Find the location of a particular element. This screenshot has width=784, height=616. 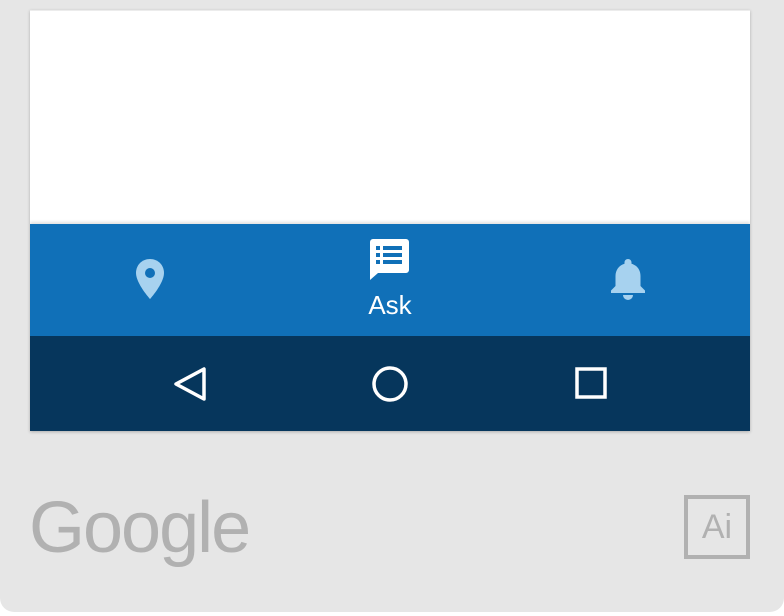

triangle-back-icon is located at coordinates (190, 384).